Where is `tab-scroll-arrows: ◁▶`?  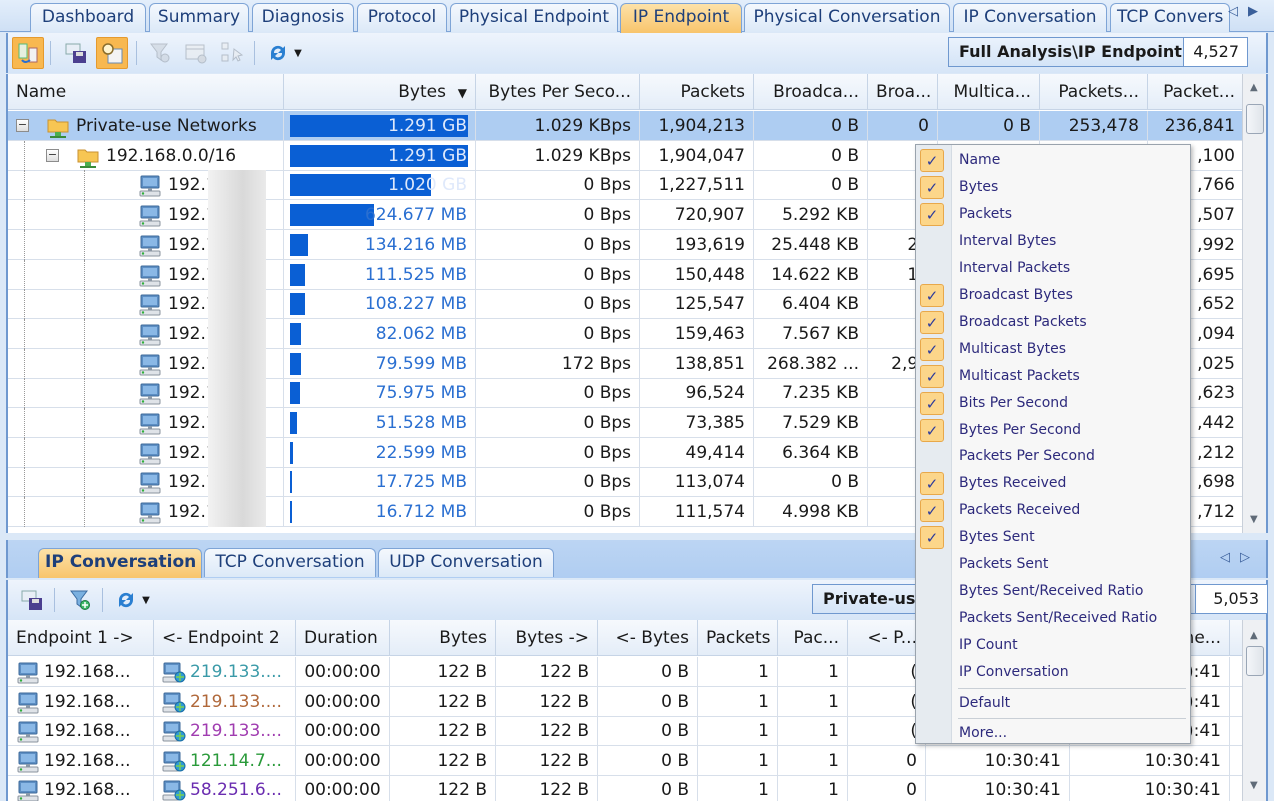
tab-scroll-arrows: ◁▶ is located at coordinates (1248, 11).